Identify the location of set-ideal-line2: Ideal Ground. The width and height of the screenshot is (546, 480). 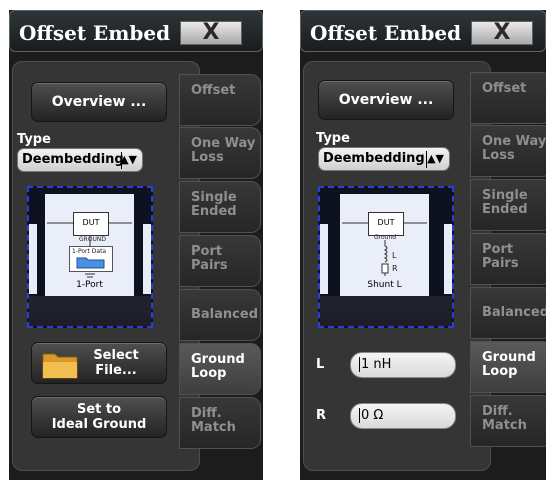
(99, 424).